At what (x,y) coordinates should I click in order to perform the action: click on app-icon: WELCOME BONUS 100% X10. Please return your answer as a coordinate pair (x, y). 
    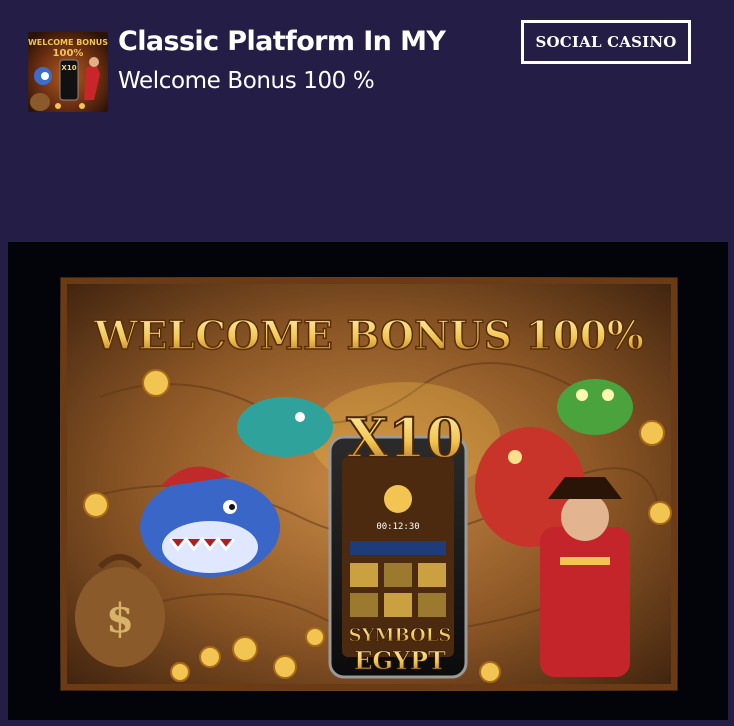
    Looking at the image, I should click on (68, 72).